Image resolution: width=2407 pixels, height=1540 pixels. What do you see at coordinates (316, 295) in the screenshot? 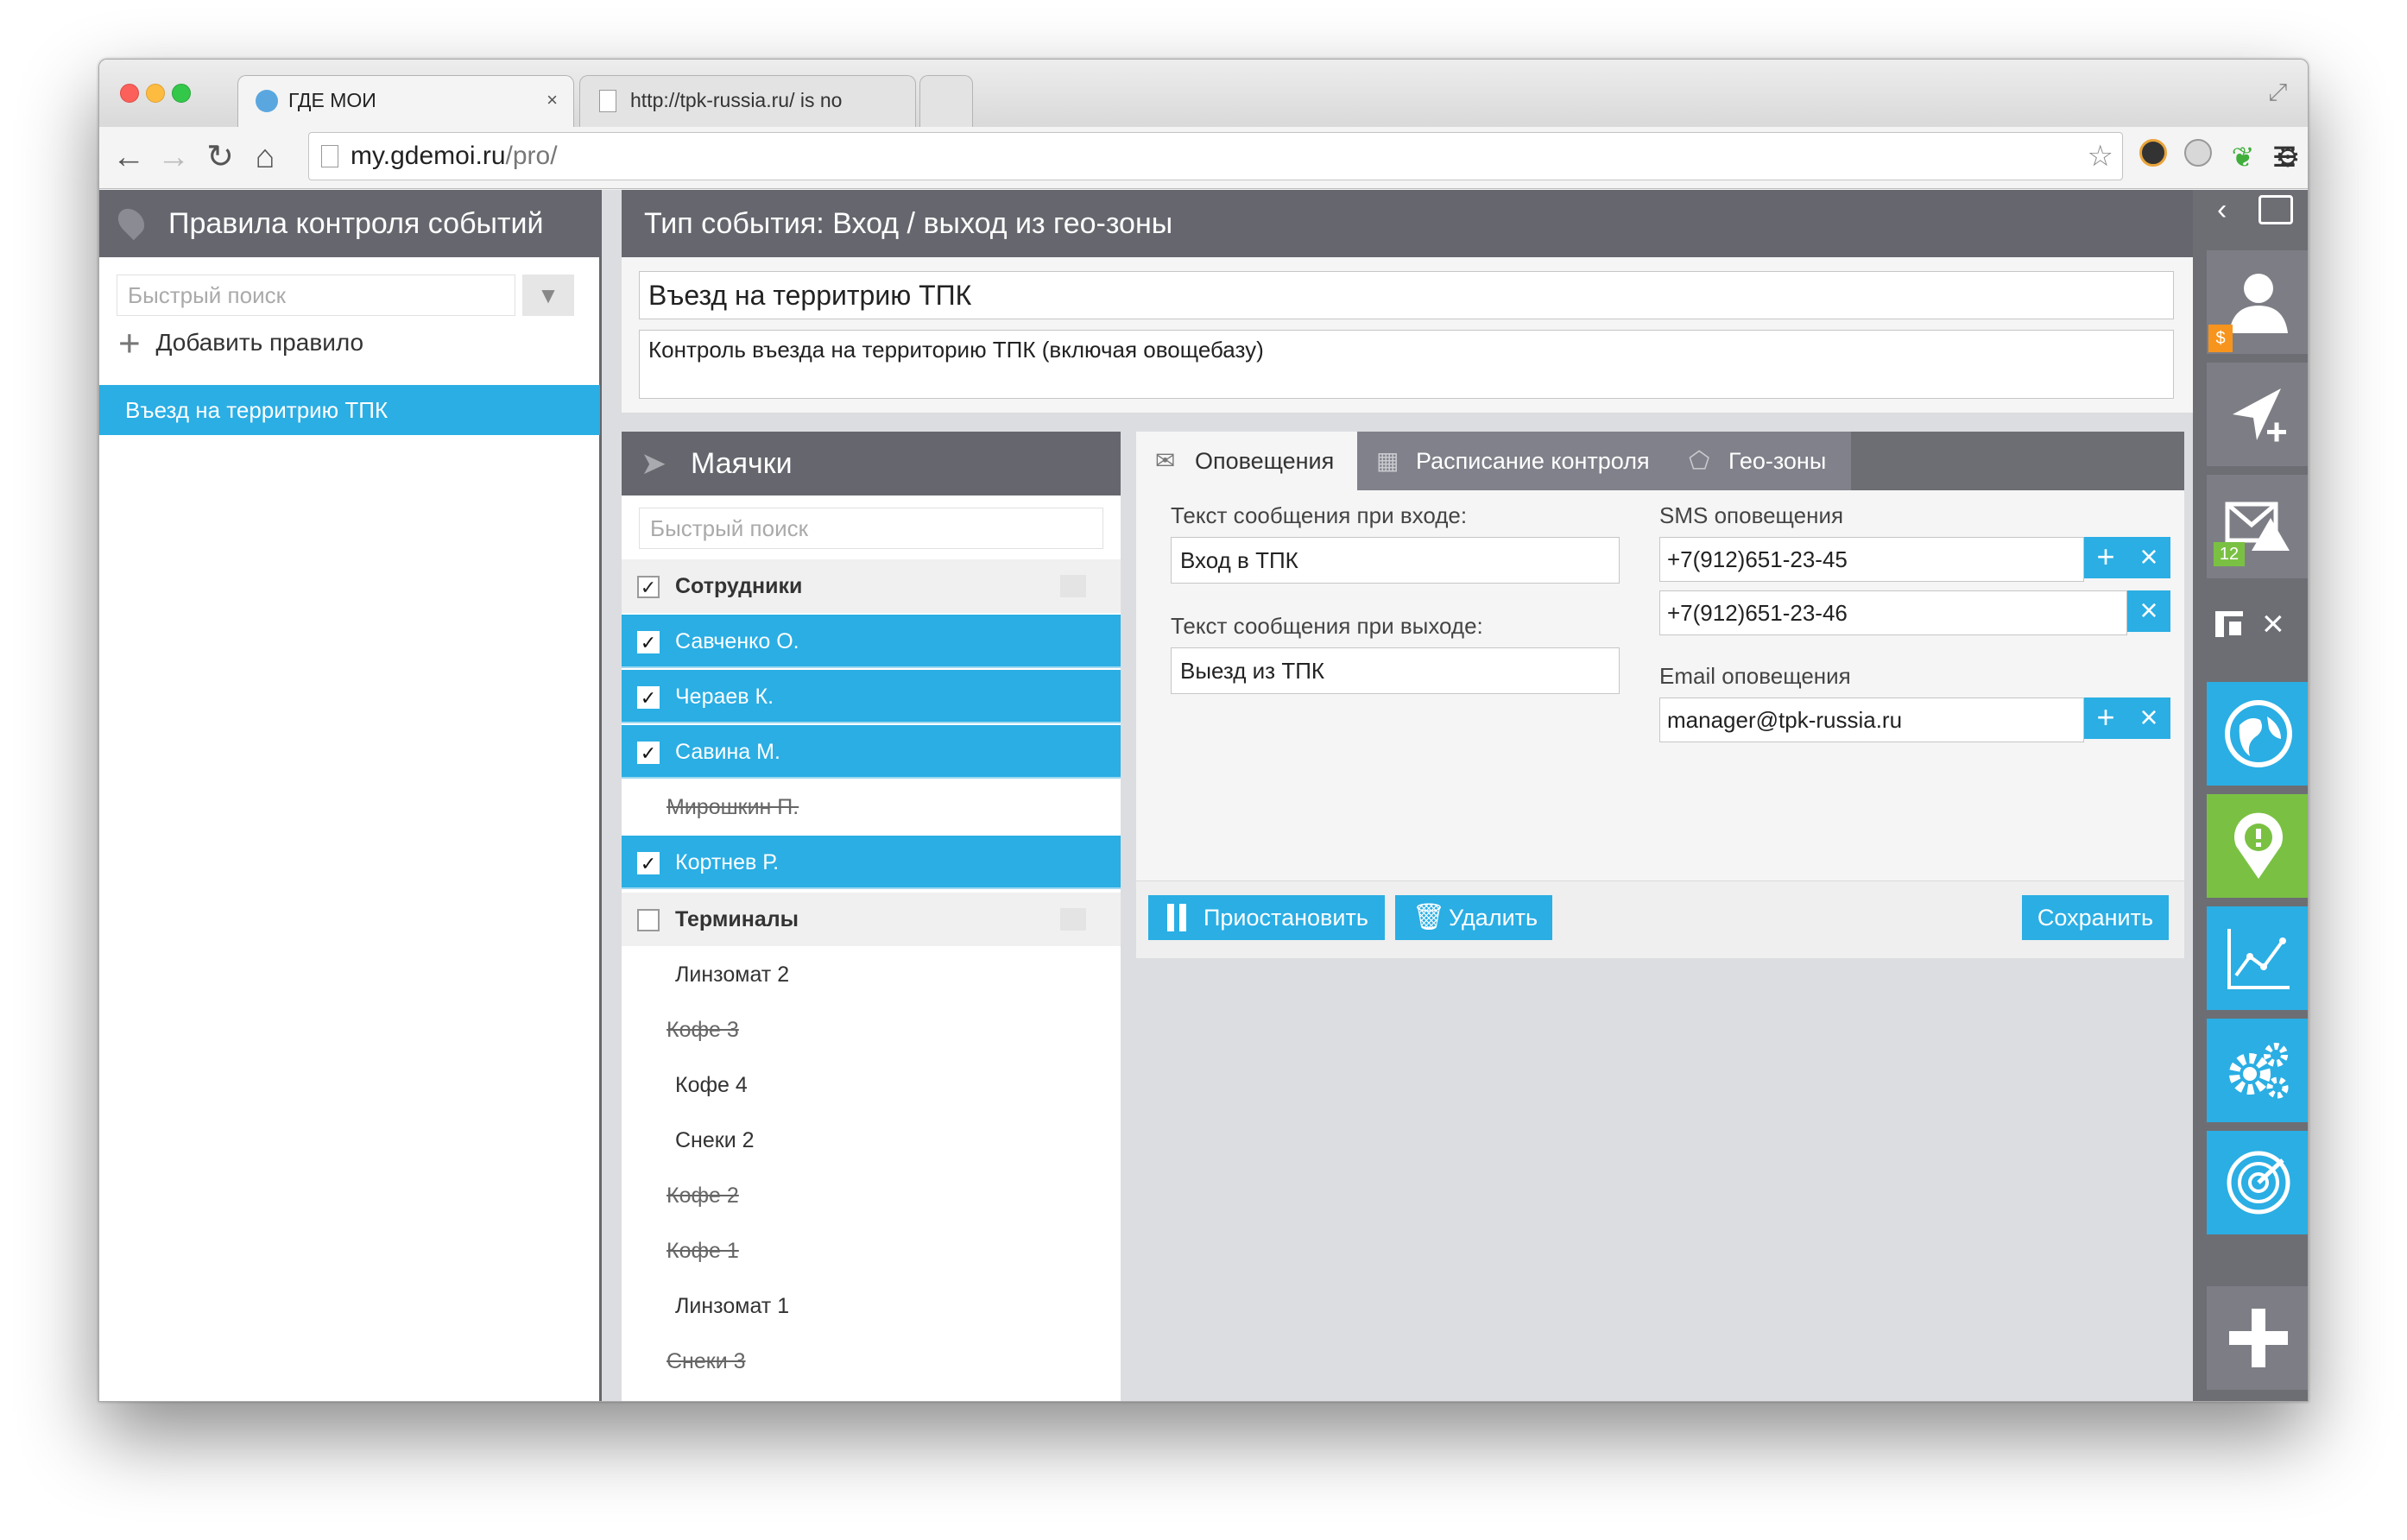
I see `rules-search-input: Быстрый поиск` at bounding box center [316, 295].